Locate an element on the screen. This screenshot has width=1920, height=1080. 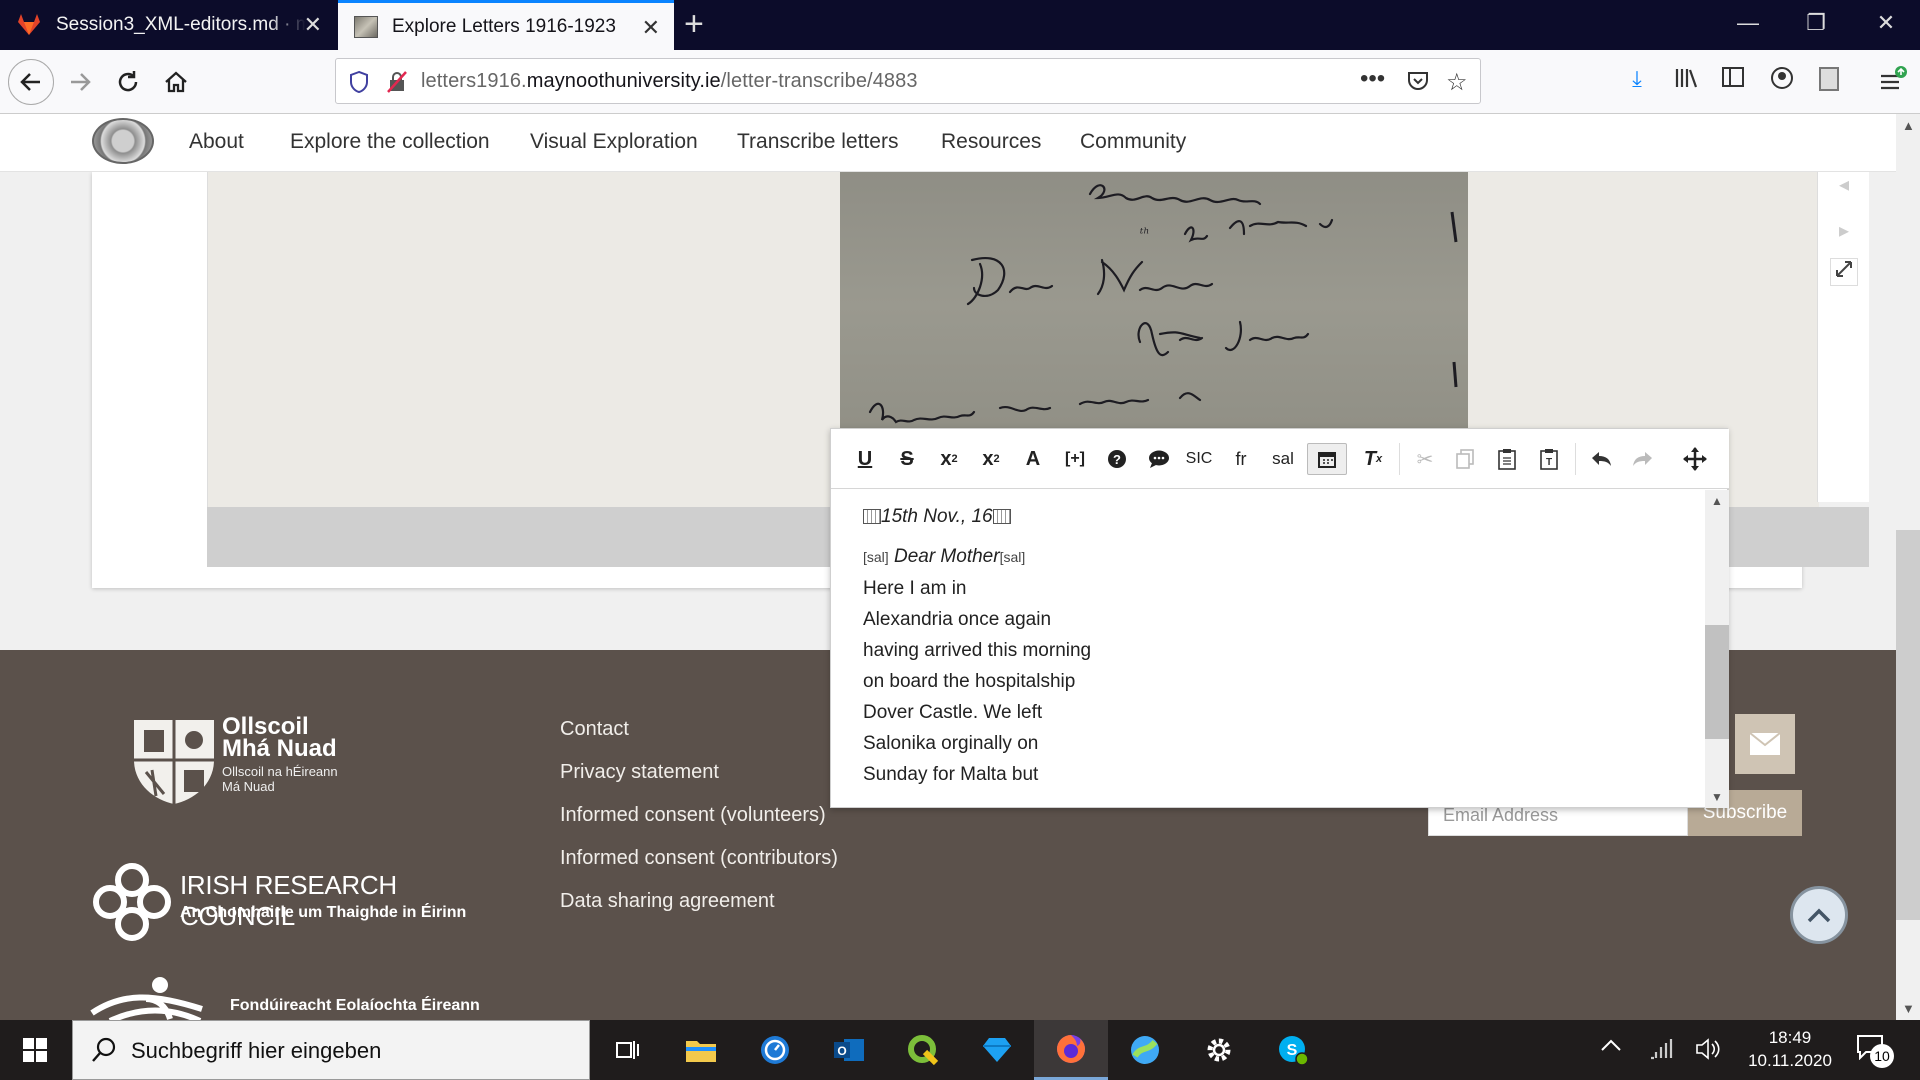
forward-icon is located at coordinates (80, 82).